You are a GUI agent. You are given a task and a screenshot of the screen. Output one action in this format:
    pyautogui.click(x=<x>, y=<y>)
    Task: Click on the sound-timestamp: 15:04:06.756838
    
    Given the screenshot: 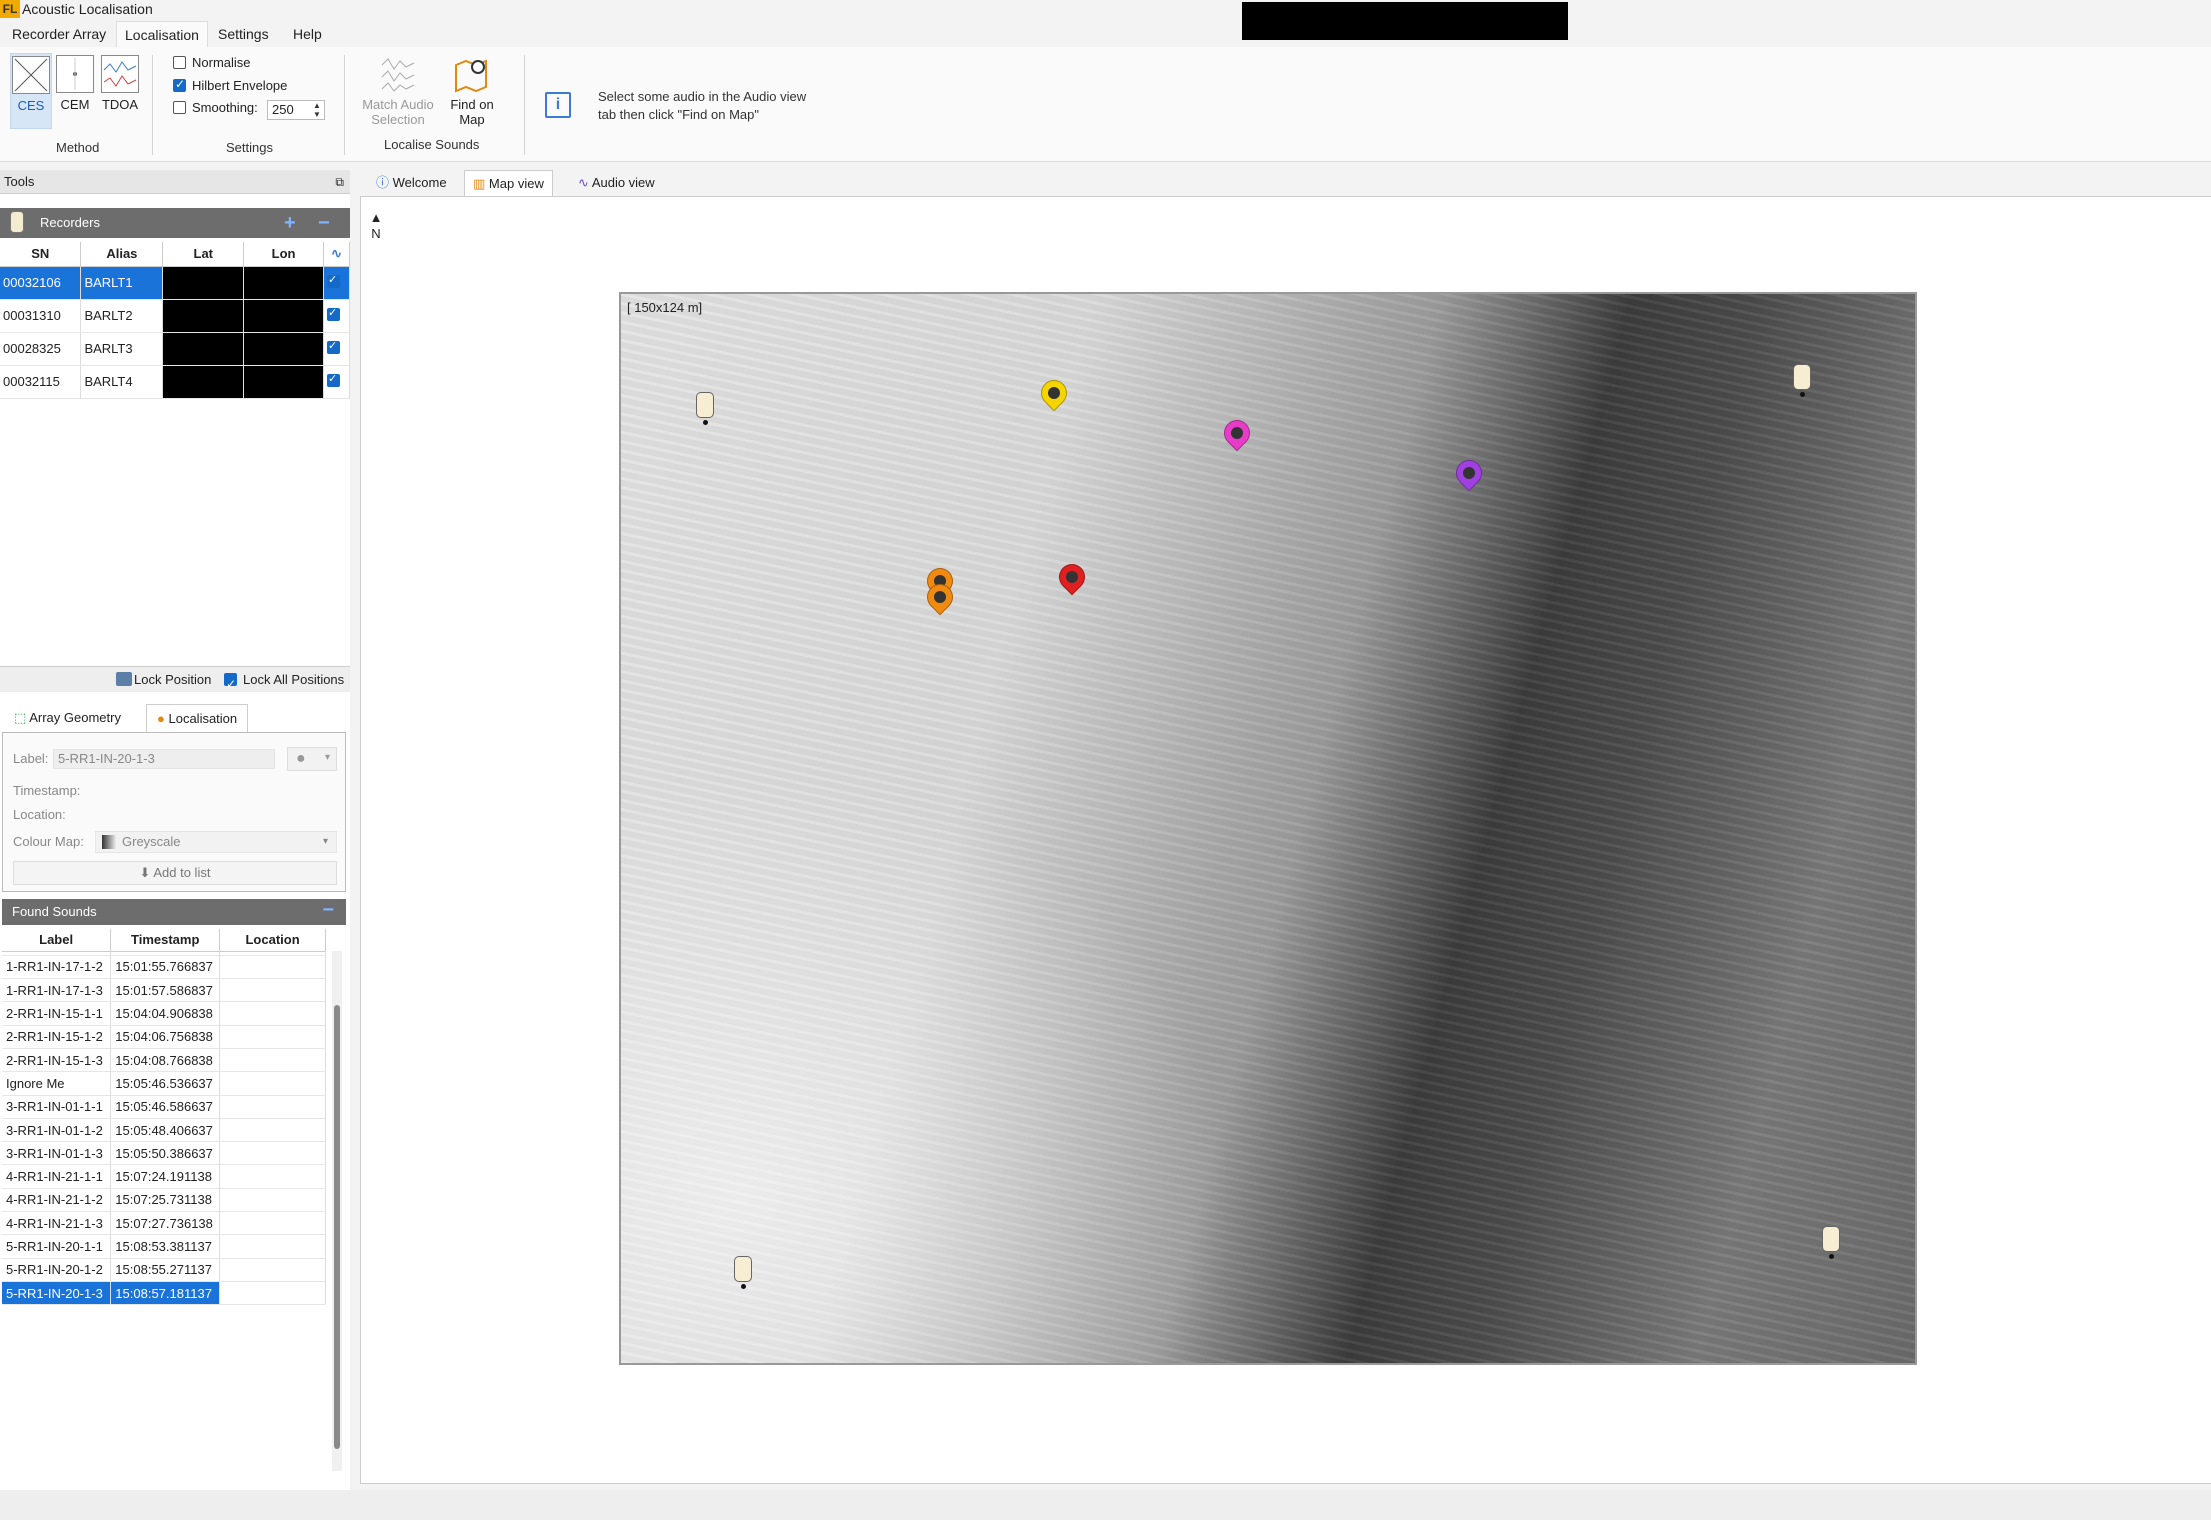 What is the action you would take?
    pyautogui.click(x=165, y=1037)
    